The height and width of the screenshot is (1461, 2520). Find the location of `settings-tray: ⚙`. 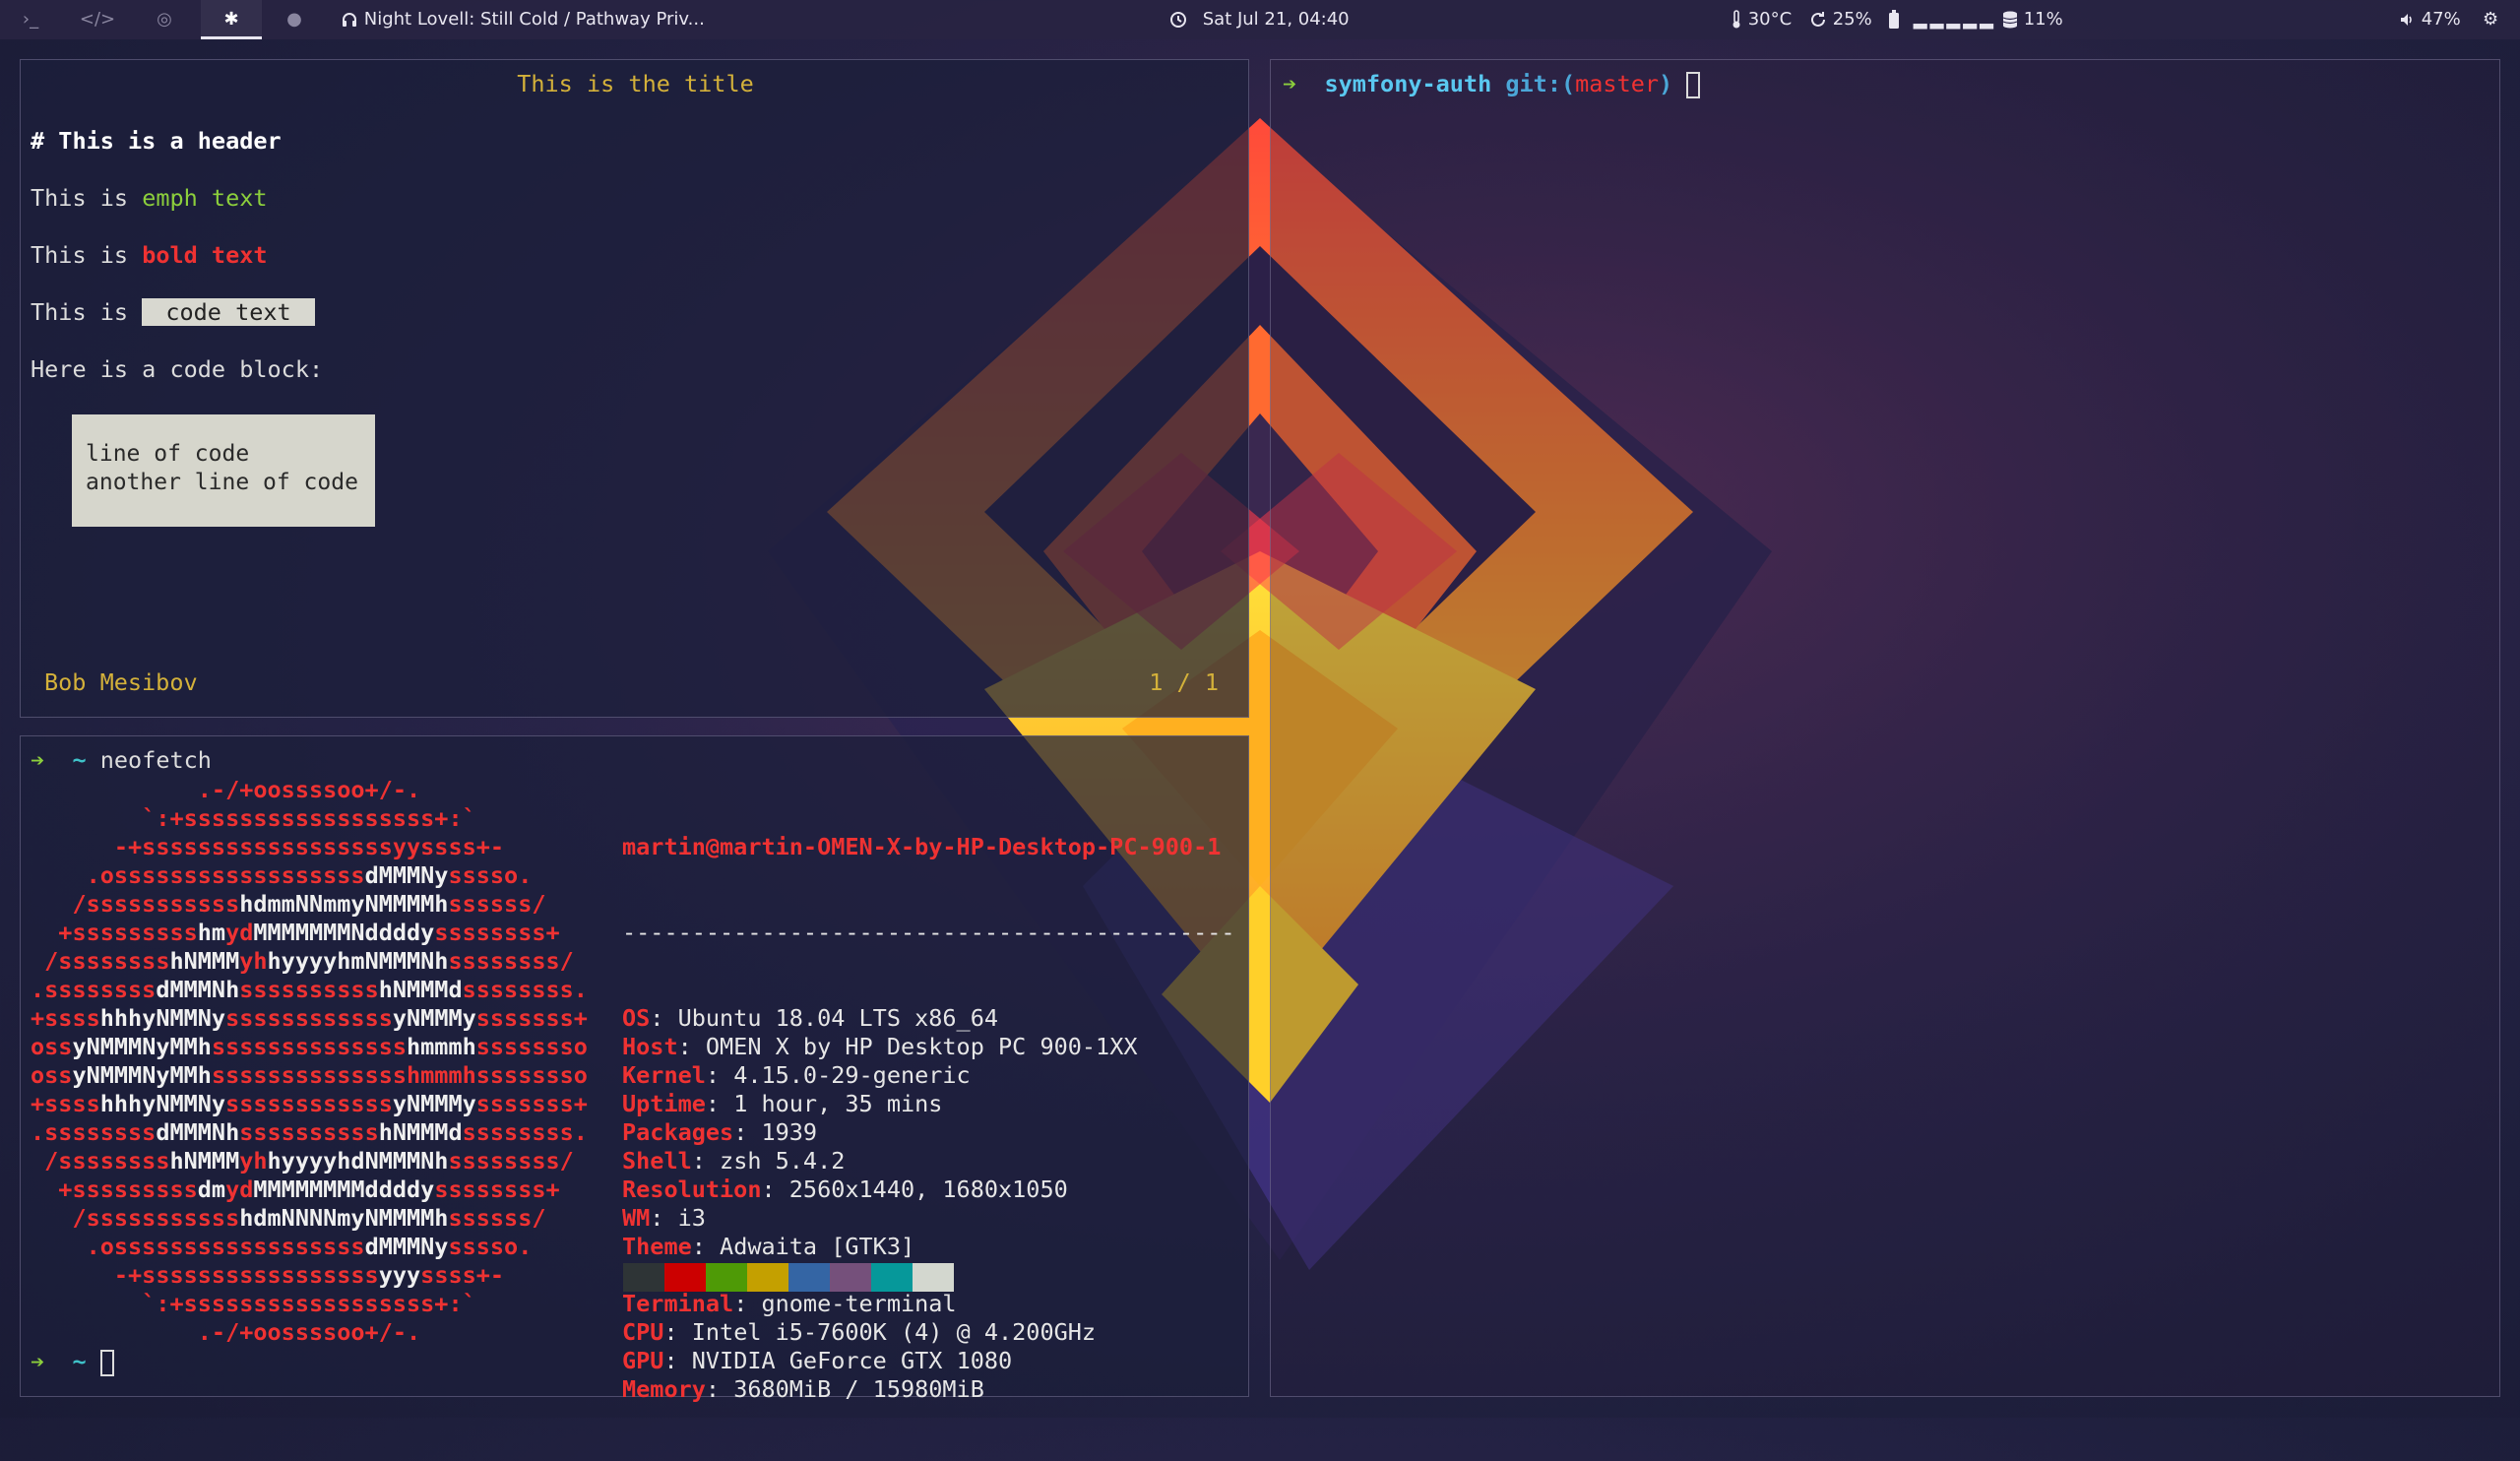

settings-tray: ⚙ is located at coordinates (2490, 19).